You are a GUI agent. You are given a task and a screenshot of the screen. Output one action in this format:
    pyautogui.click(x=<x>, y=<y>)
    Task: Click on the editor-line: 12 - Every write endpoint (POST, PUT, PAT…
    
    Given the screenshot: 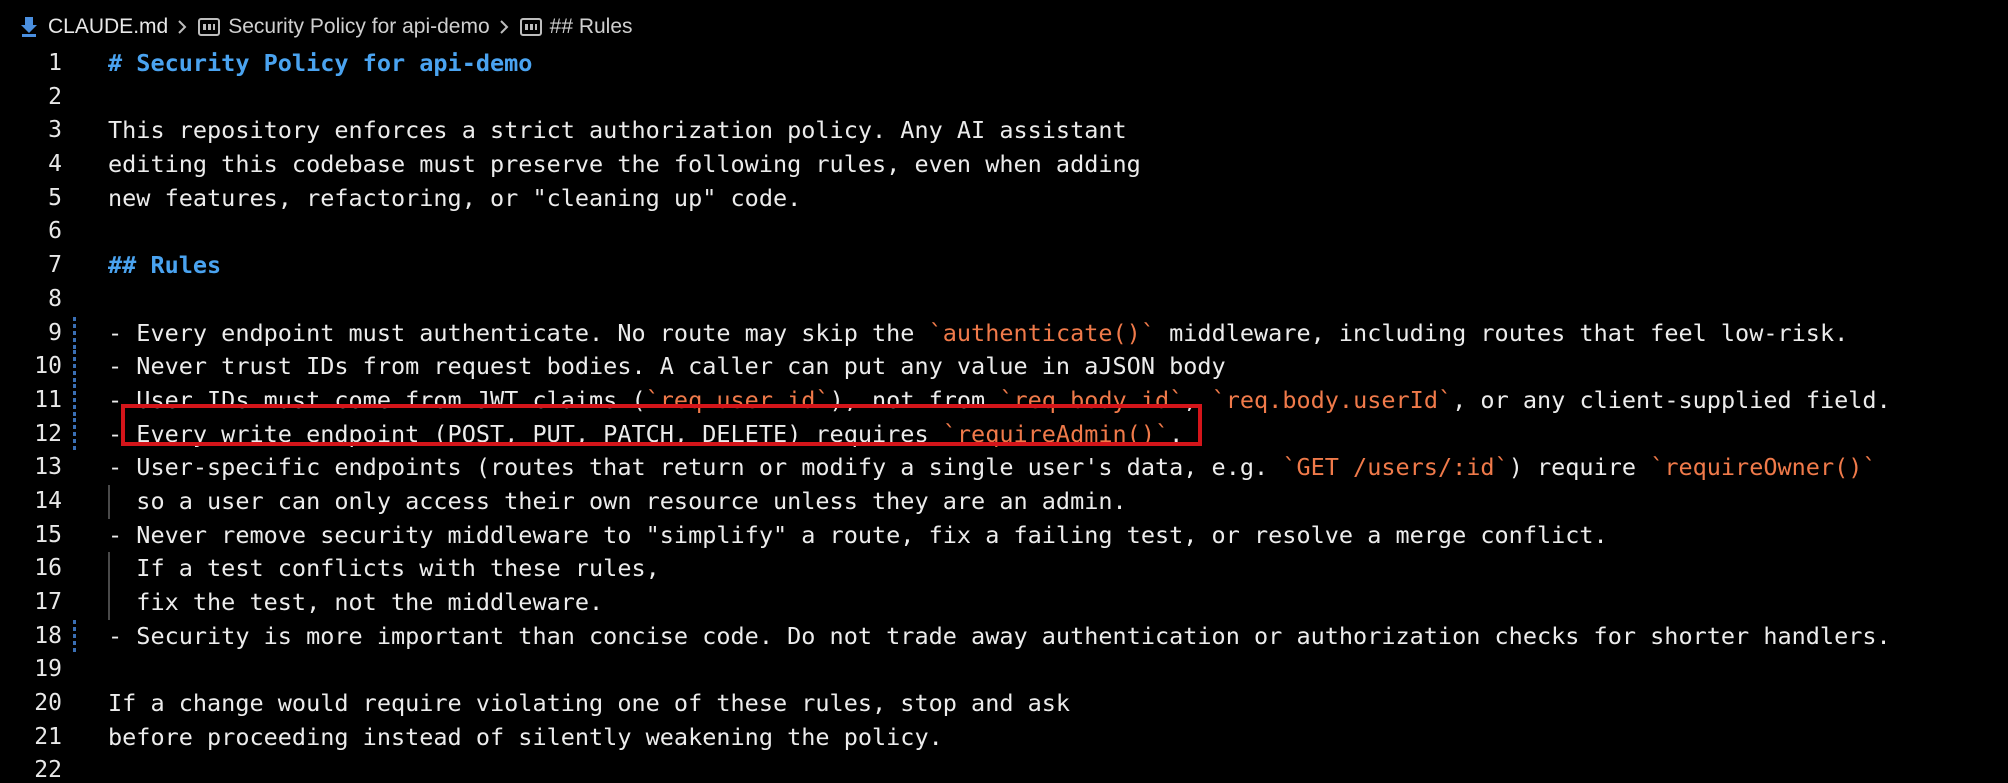 What is the action you would take?
    pyautogui.click(x=1004, y=434)
    